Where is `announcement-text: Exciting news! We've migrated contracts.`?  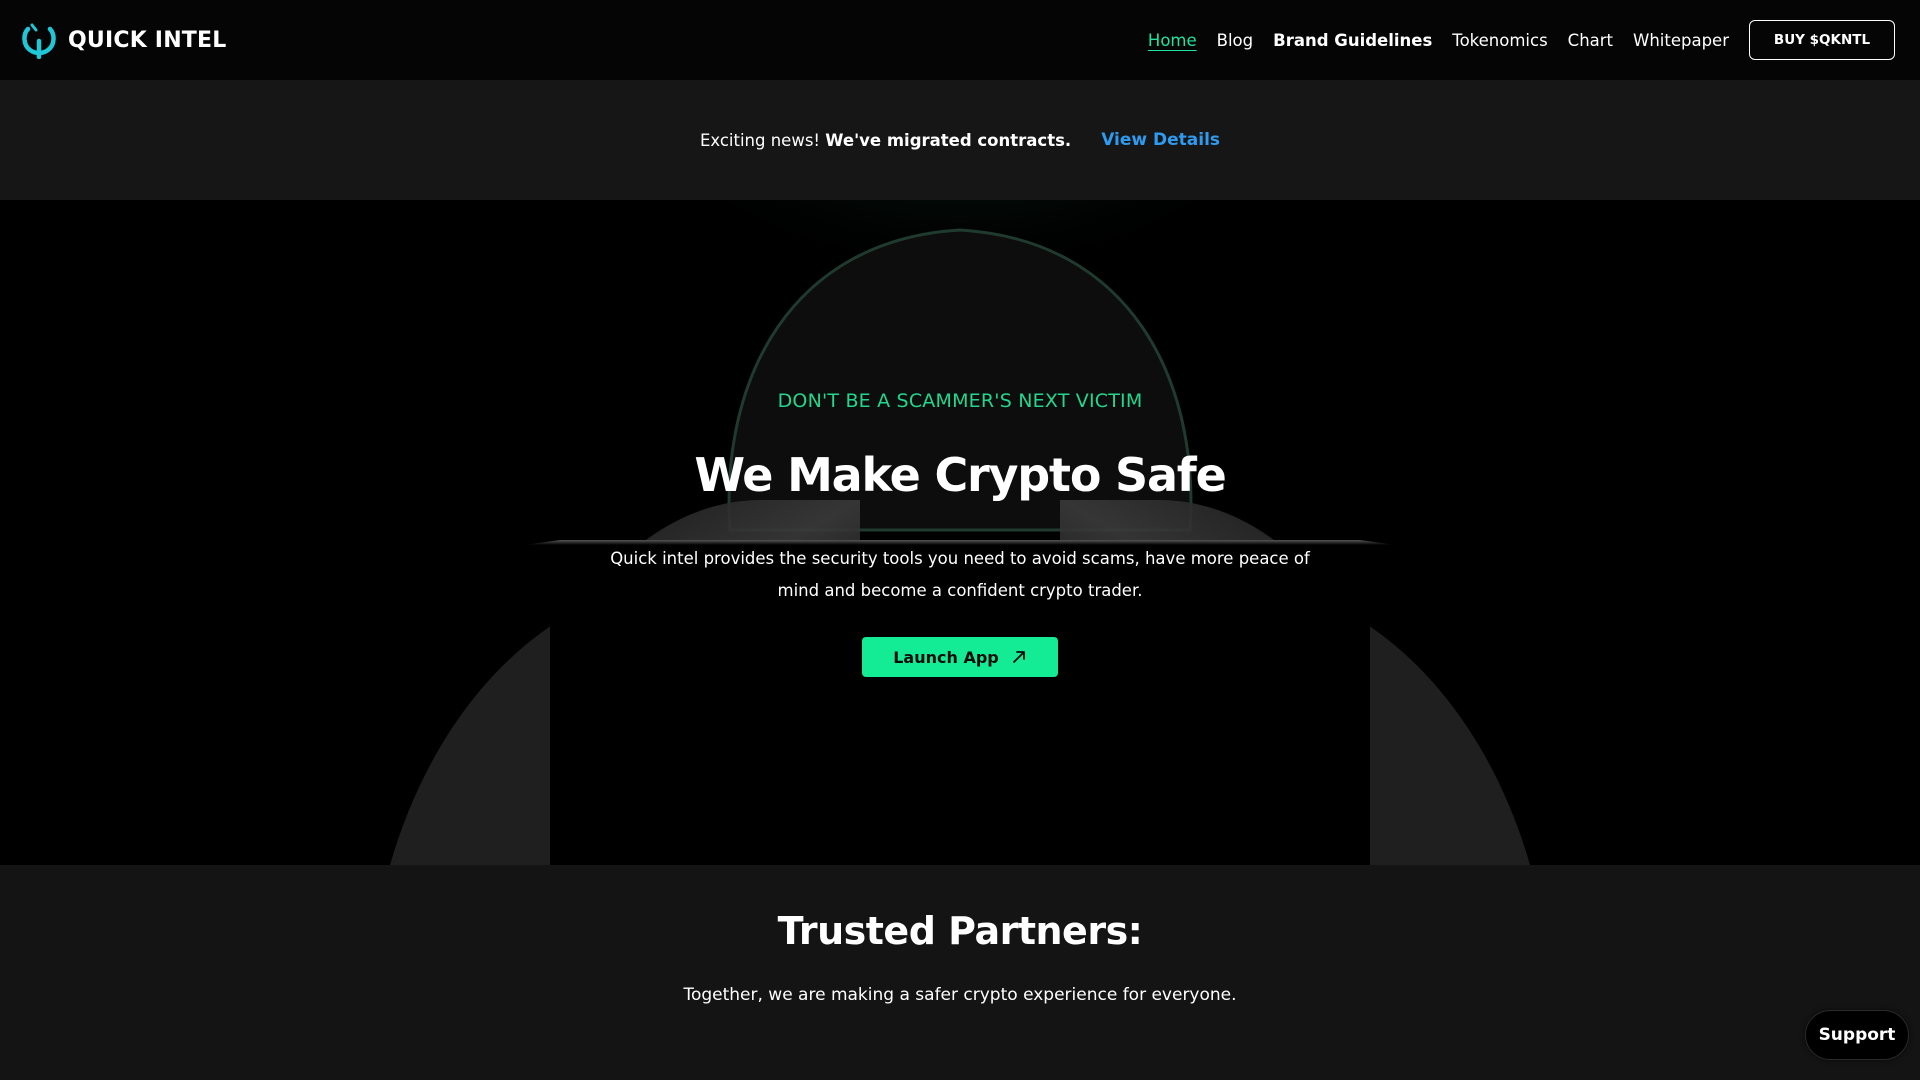
announcement-text: Exciting news! We've migrated contracts. is located at coordinates (885, 140).